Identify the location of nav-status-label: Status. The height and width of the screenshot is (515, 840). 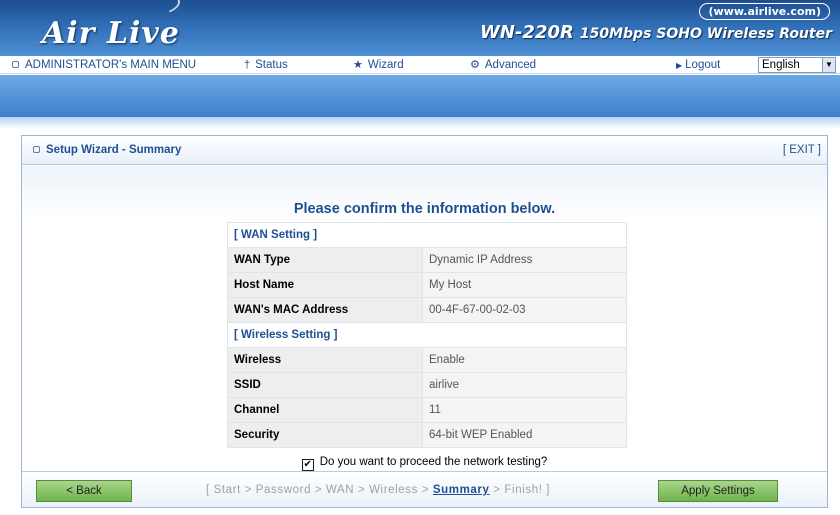
(271, 65).